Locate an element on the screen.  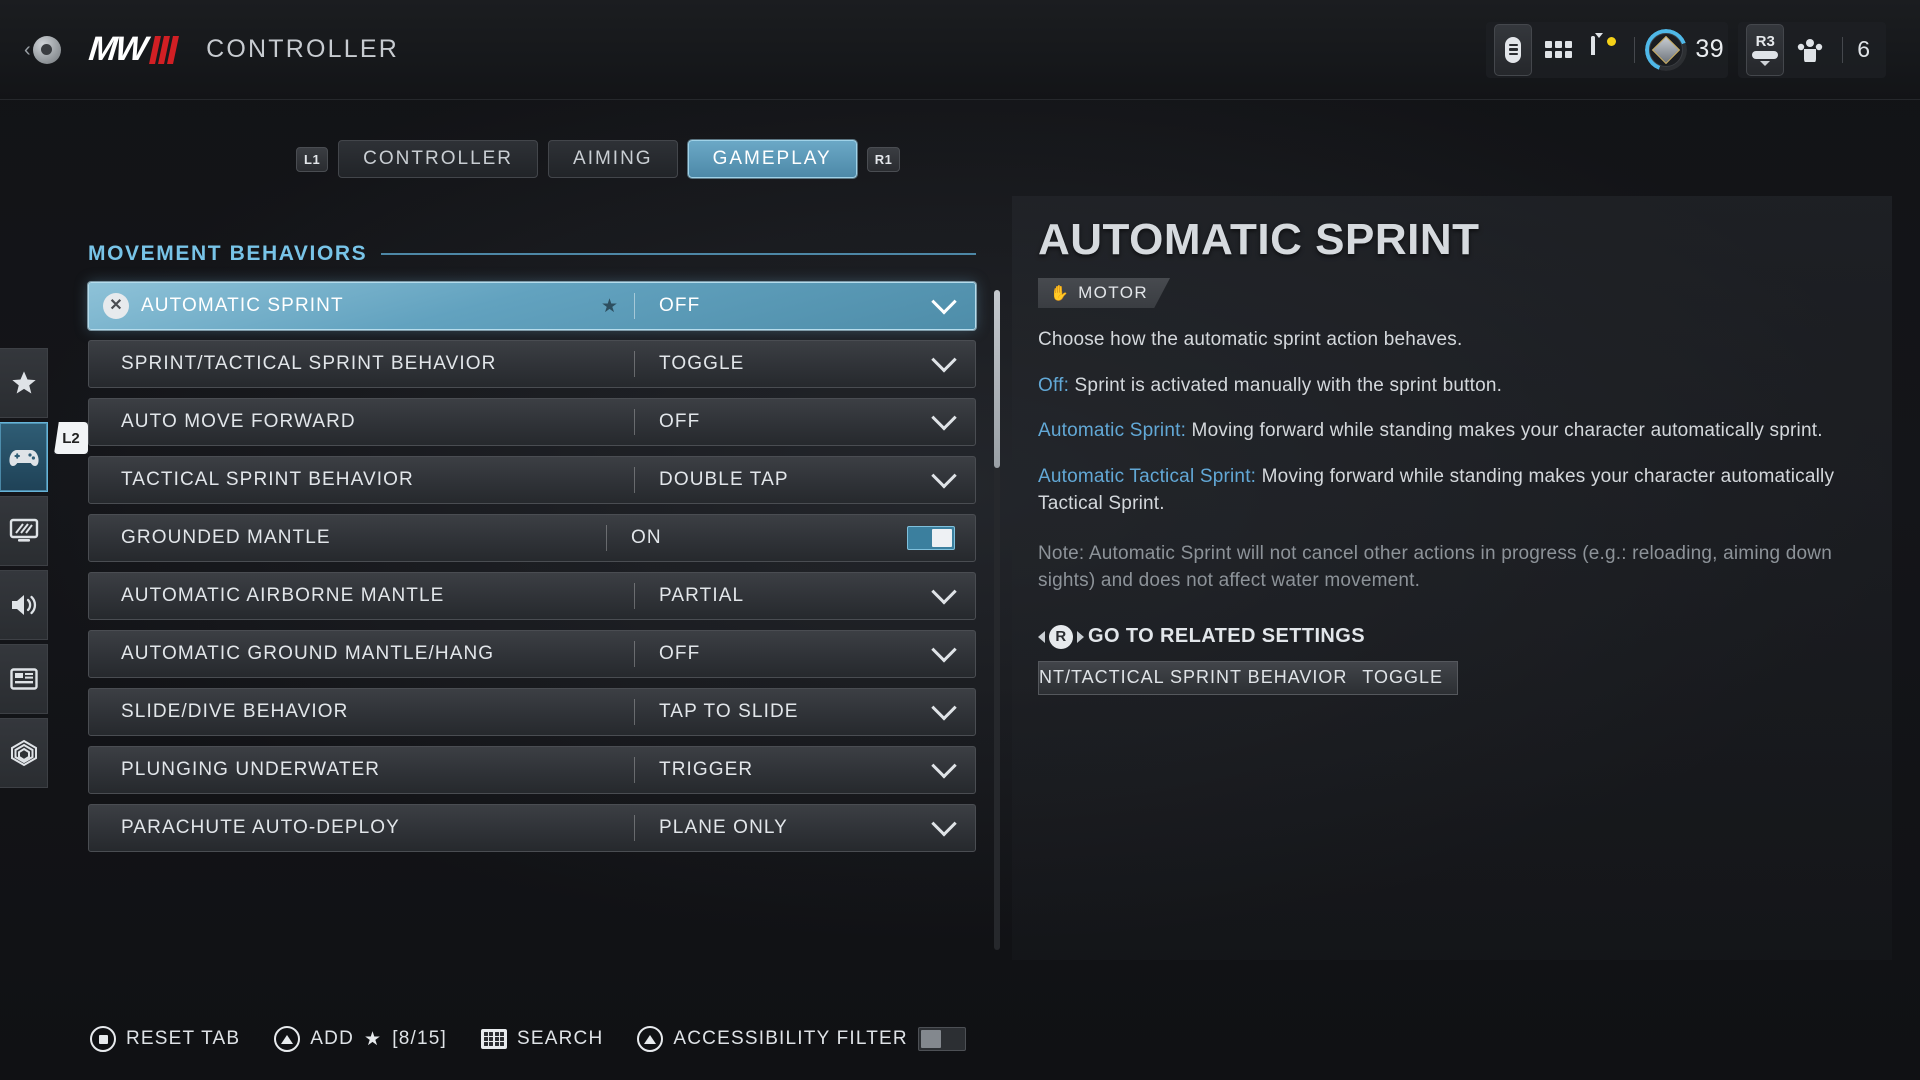
rank-level: 39 is located at coordinates (1710, 49).